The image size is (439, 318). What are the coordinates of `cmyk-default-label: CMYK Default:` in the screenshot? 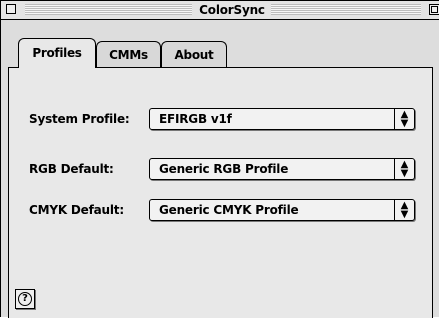 It's located at (76, 210).